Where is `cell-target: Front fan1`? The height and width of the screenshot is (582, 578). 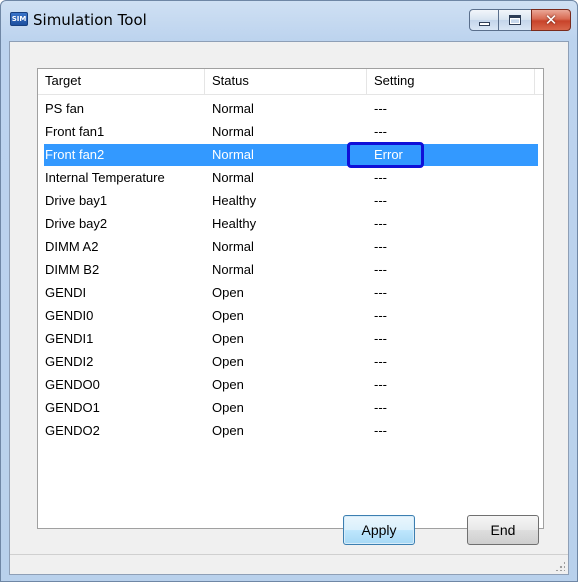 cell-target: Front fan1 is located at coordinates (75, 131).